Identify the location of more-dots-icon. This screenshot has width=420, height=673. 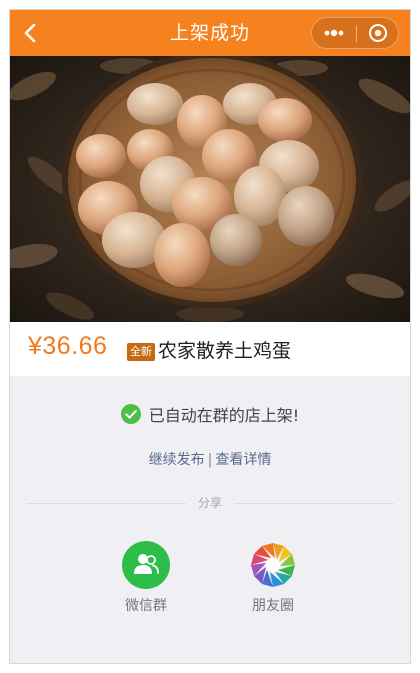
(334, 33).